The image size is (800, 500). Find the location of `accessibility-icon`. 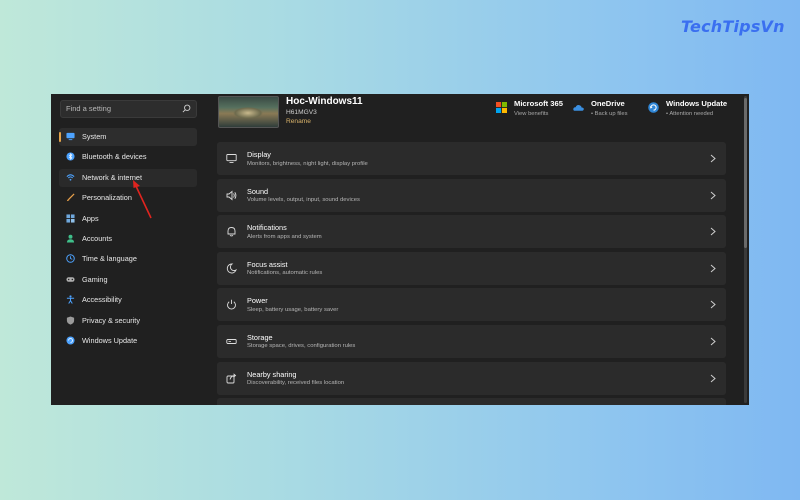

accessibility-icon is located at coordinates (70, 299).